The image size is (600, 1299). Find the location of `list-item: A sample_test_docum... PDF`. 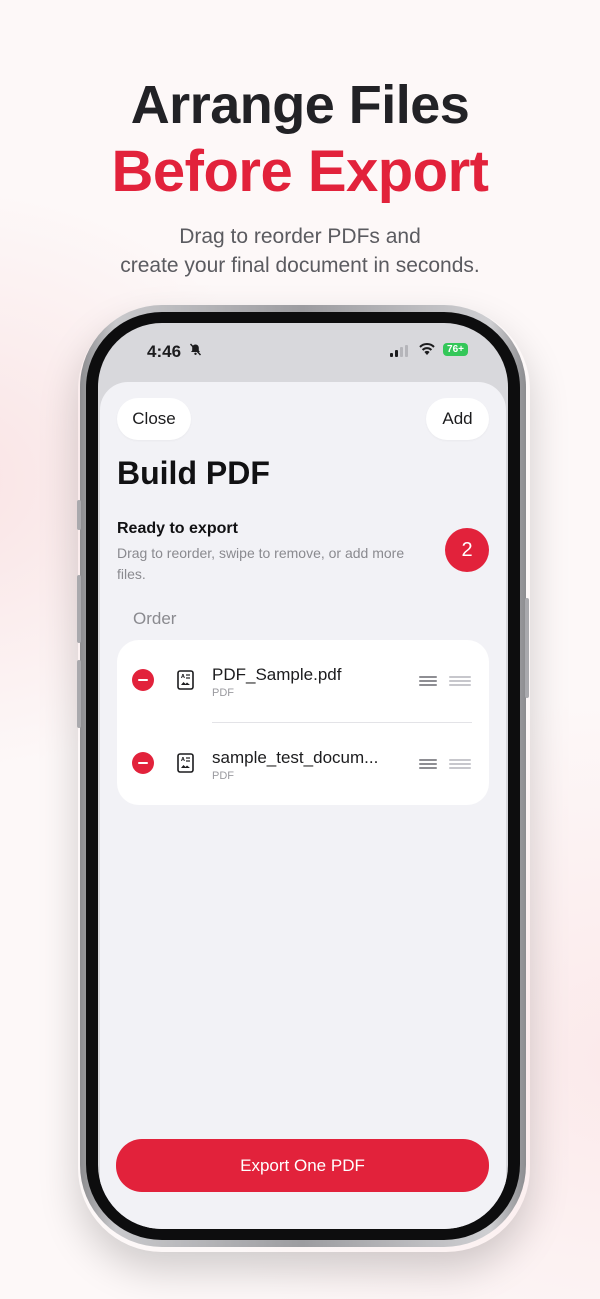

list-item: A sample_test_docum... PDF is located at coordinates (303, 764).